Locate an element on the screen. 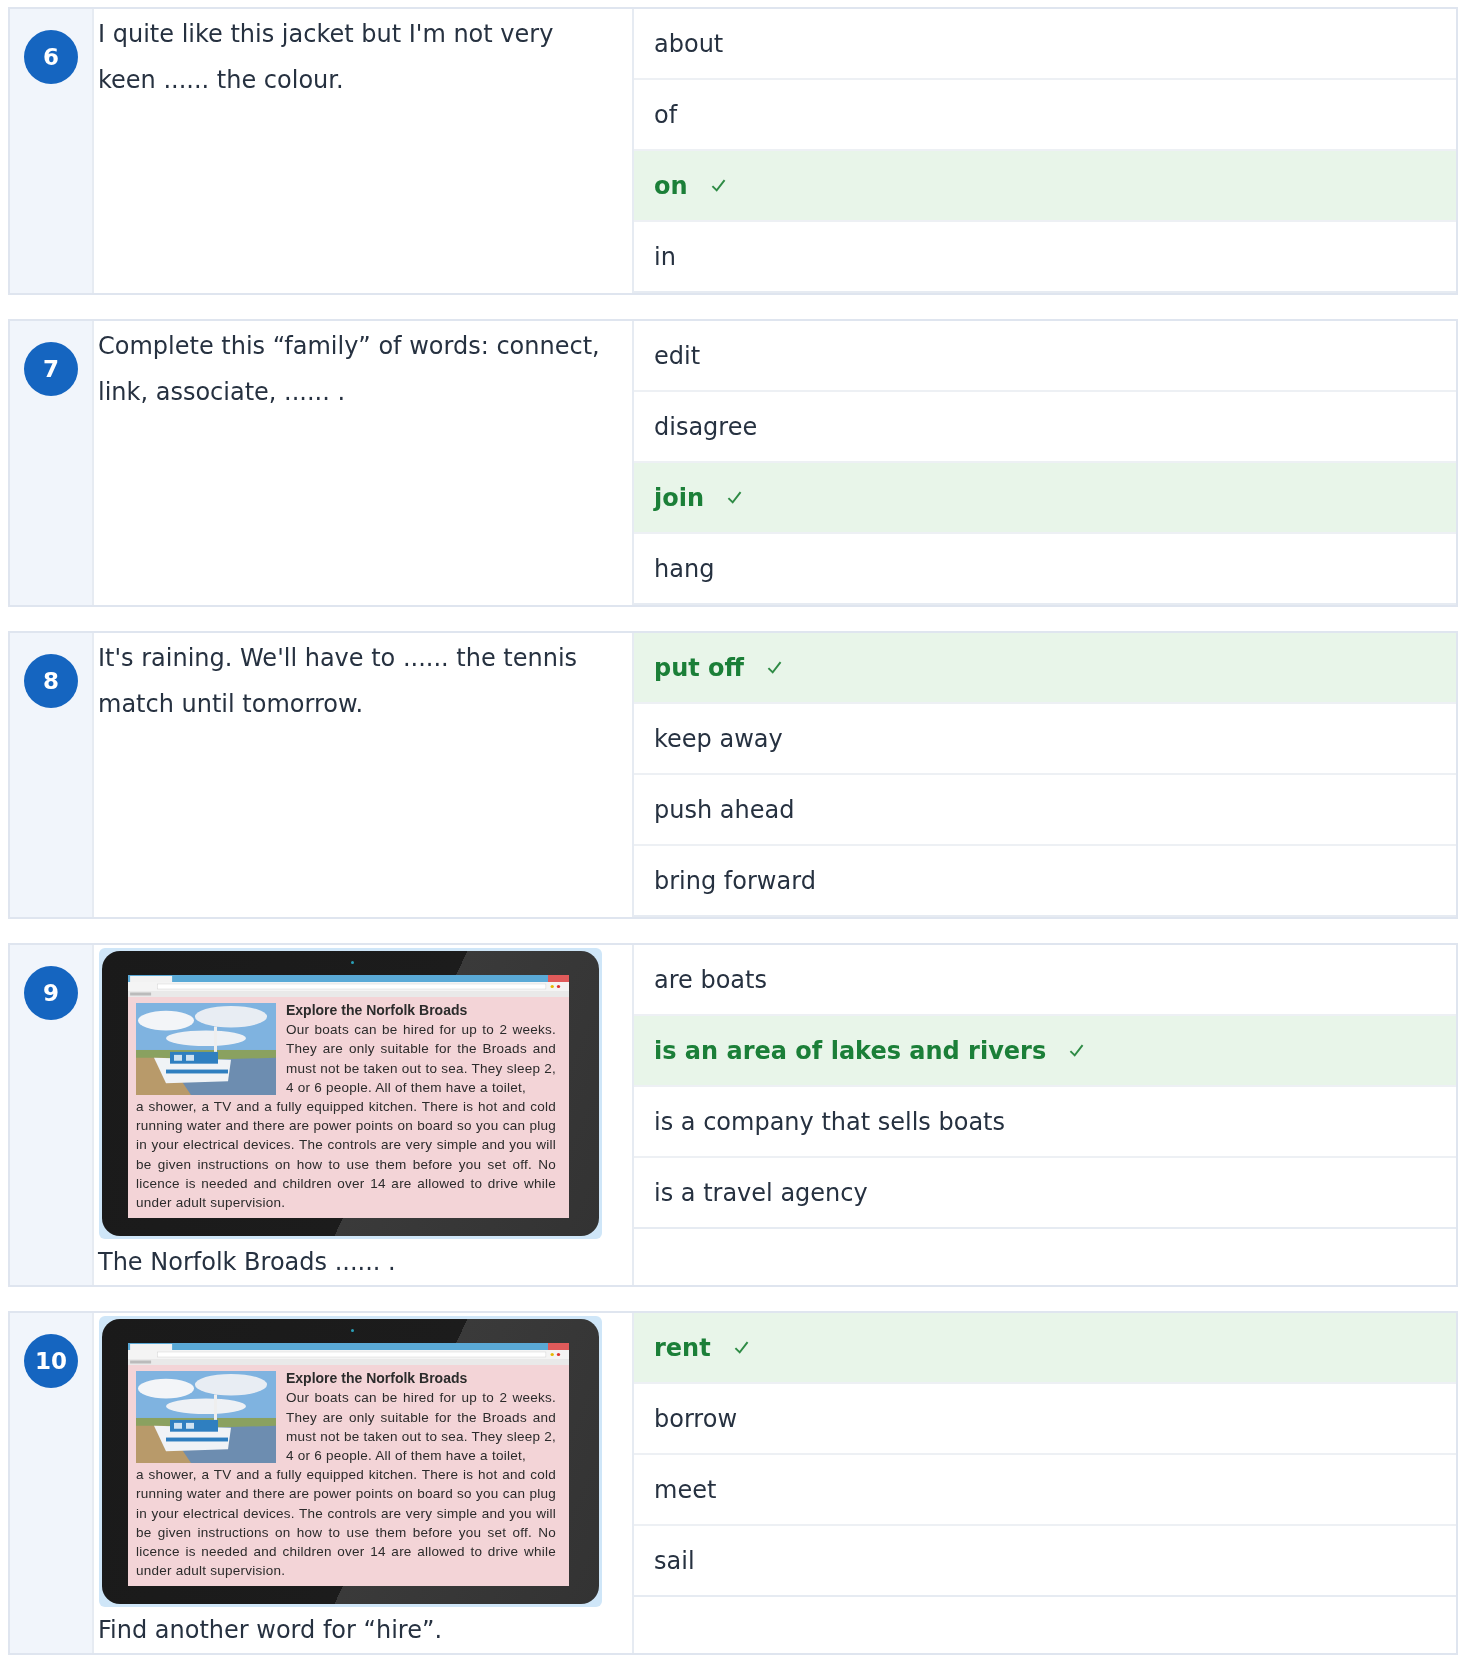 Image resolution: width=1464 pixels, height=1656 pixels. question-text: Find another word for “hire”. is located at coordinates (270, 1631).